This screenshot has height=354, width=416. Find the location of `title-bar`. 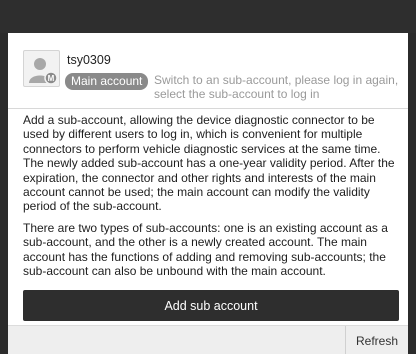

title-bar is located at coordinates (208, 16).